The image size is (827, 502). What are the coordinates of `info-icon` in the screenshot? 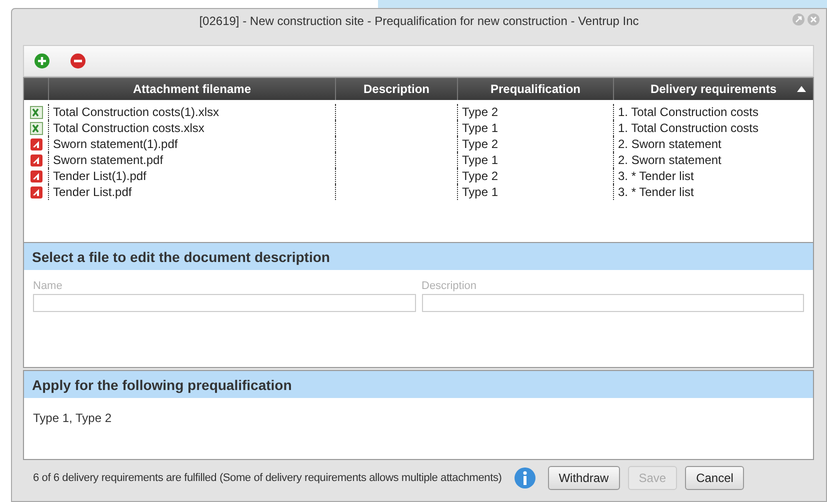 It's located at (525, 478).